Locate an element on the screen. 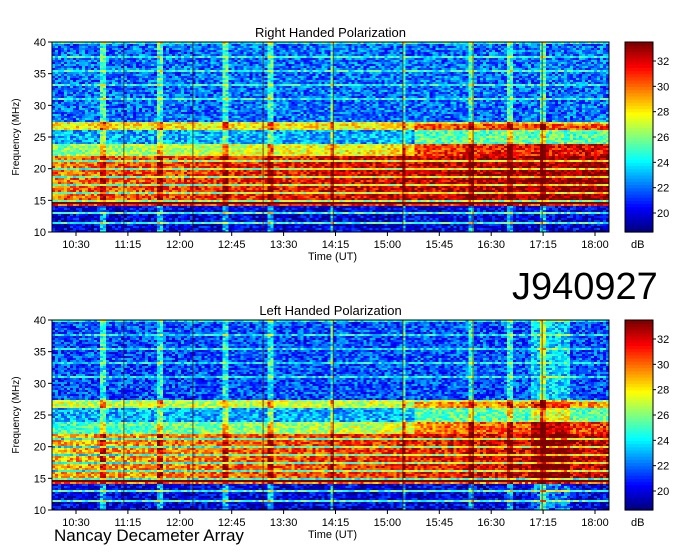  x-tick-label: 12:45 is located at coordinates (232, 245).